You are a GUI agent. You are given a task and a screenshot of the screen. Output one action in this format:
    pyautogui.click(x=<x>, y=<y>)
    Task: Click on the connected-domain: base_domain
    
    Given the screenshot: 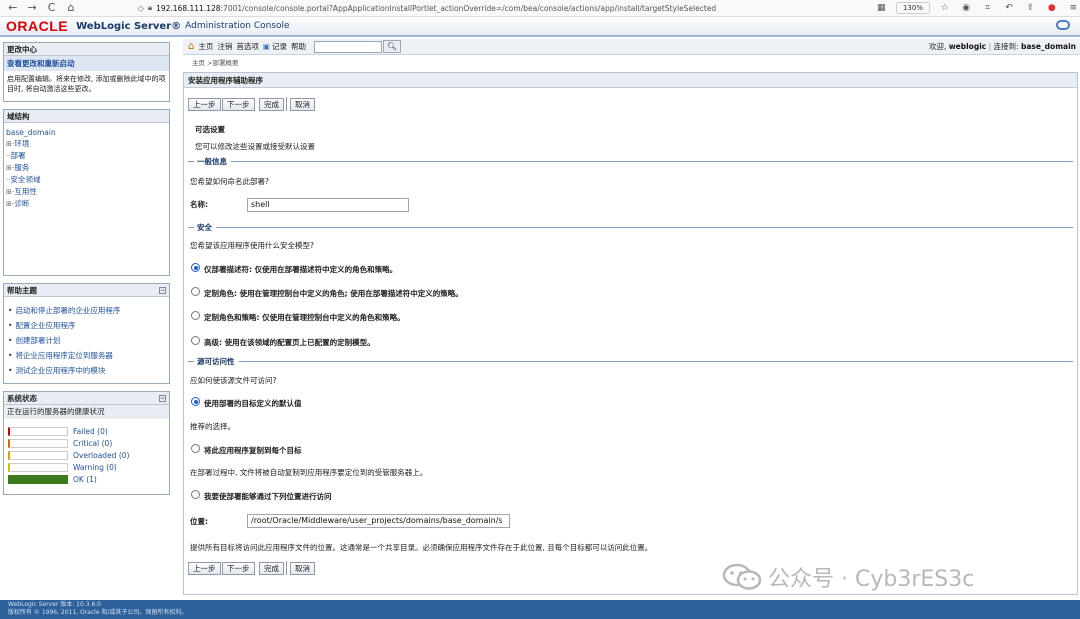 What is the action you would take?
    pyautogui.click(x=1048, y=46)
    